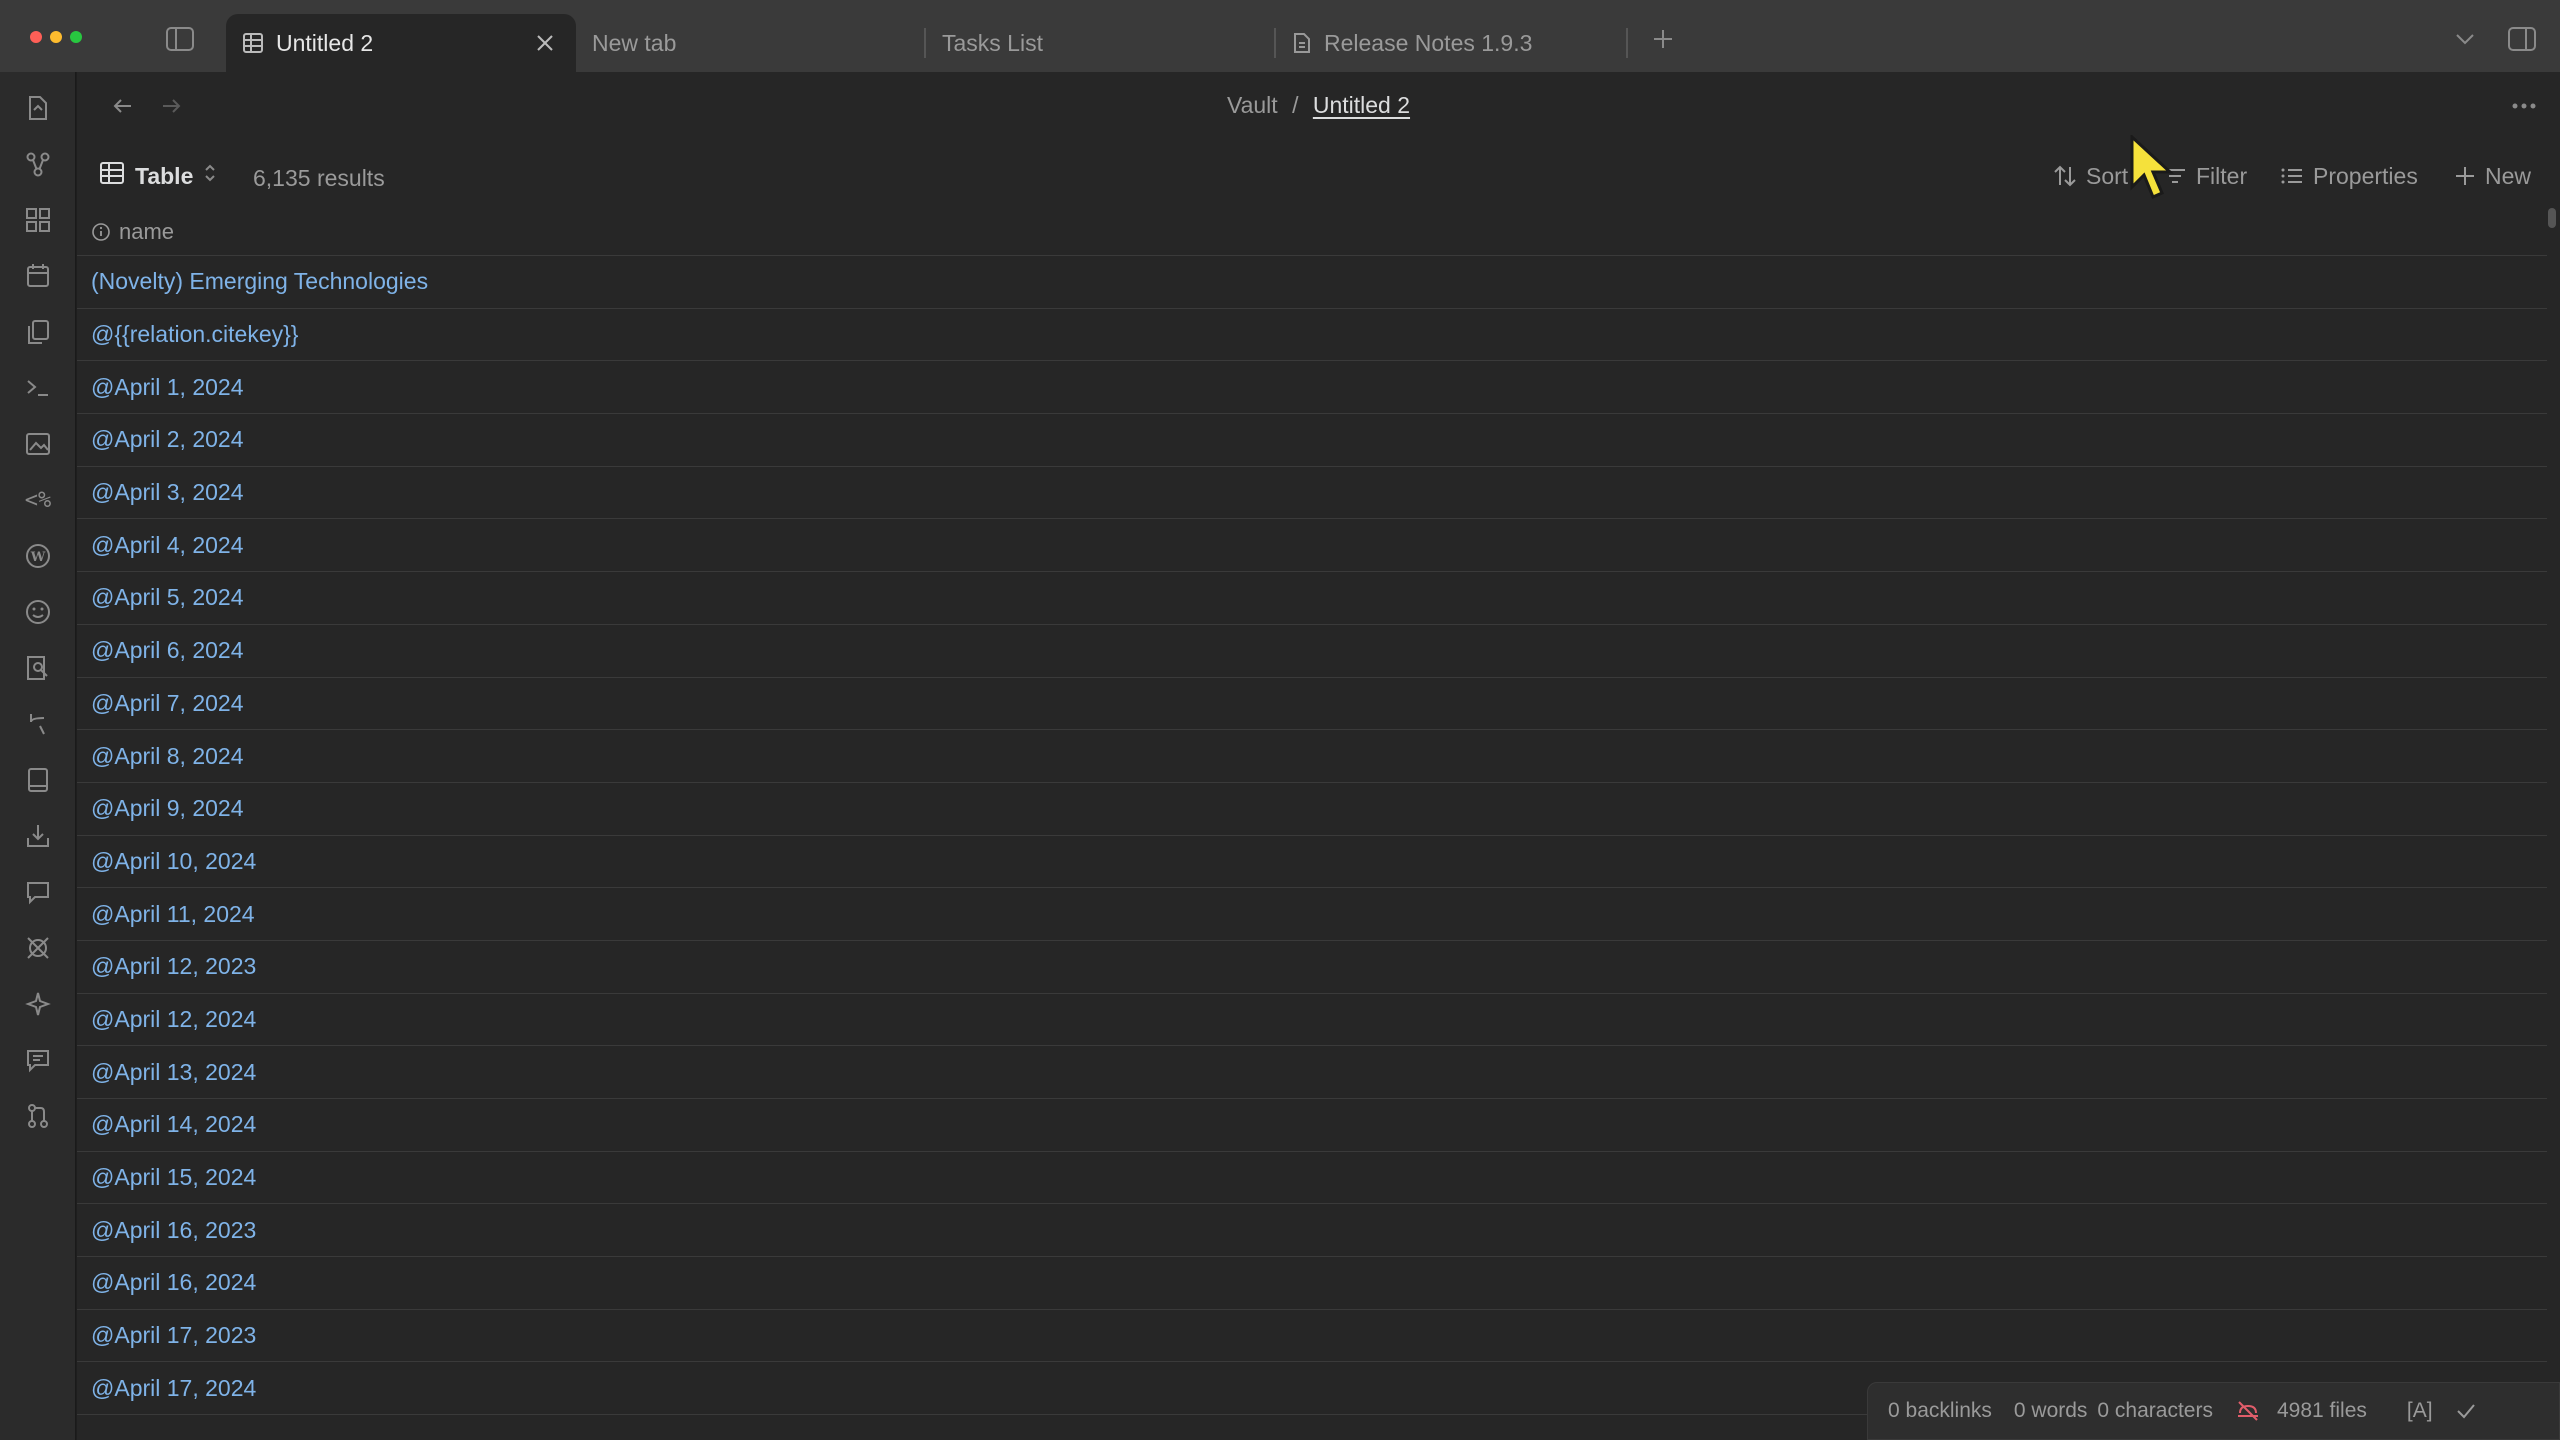 The width and height of the screenshot is (2560, 1440). What do you see at coordinates (38, 948) in the screenshot?
I see `puzzle-icon` at bounding box center [38, 948].